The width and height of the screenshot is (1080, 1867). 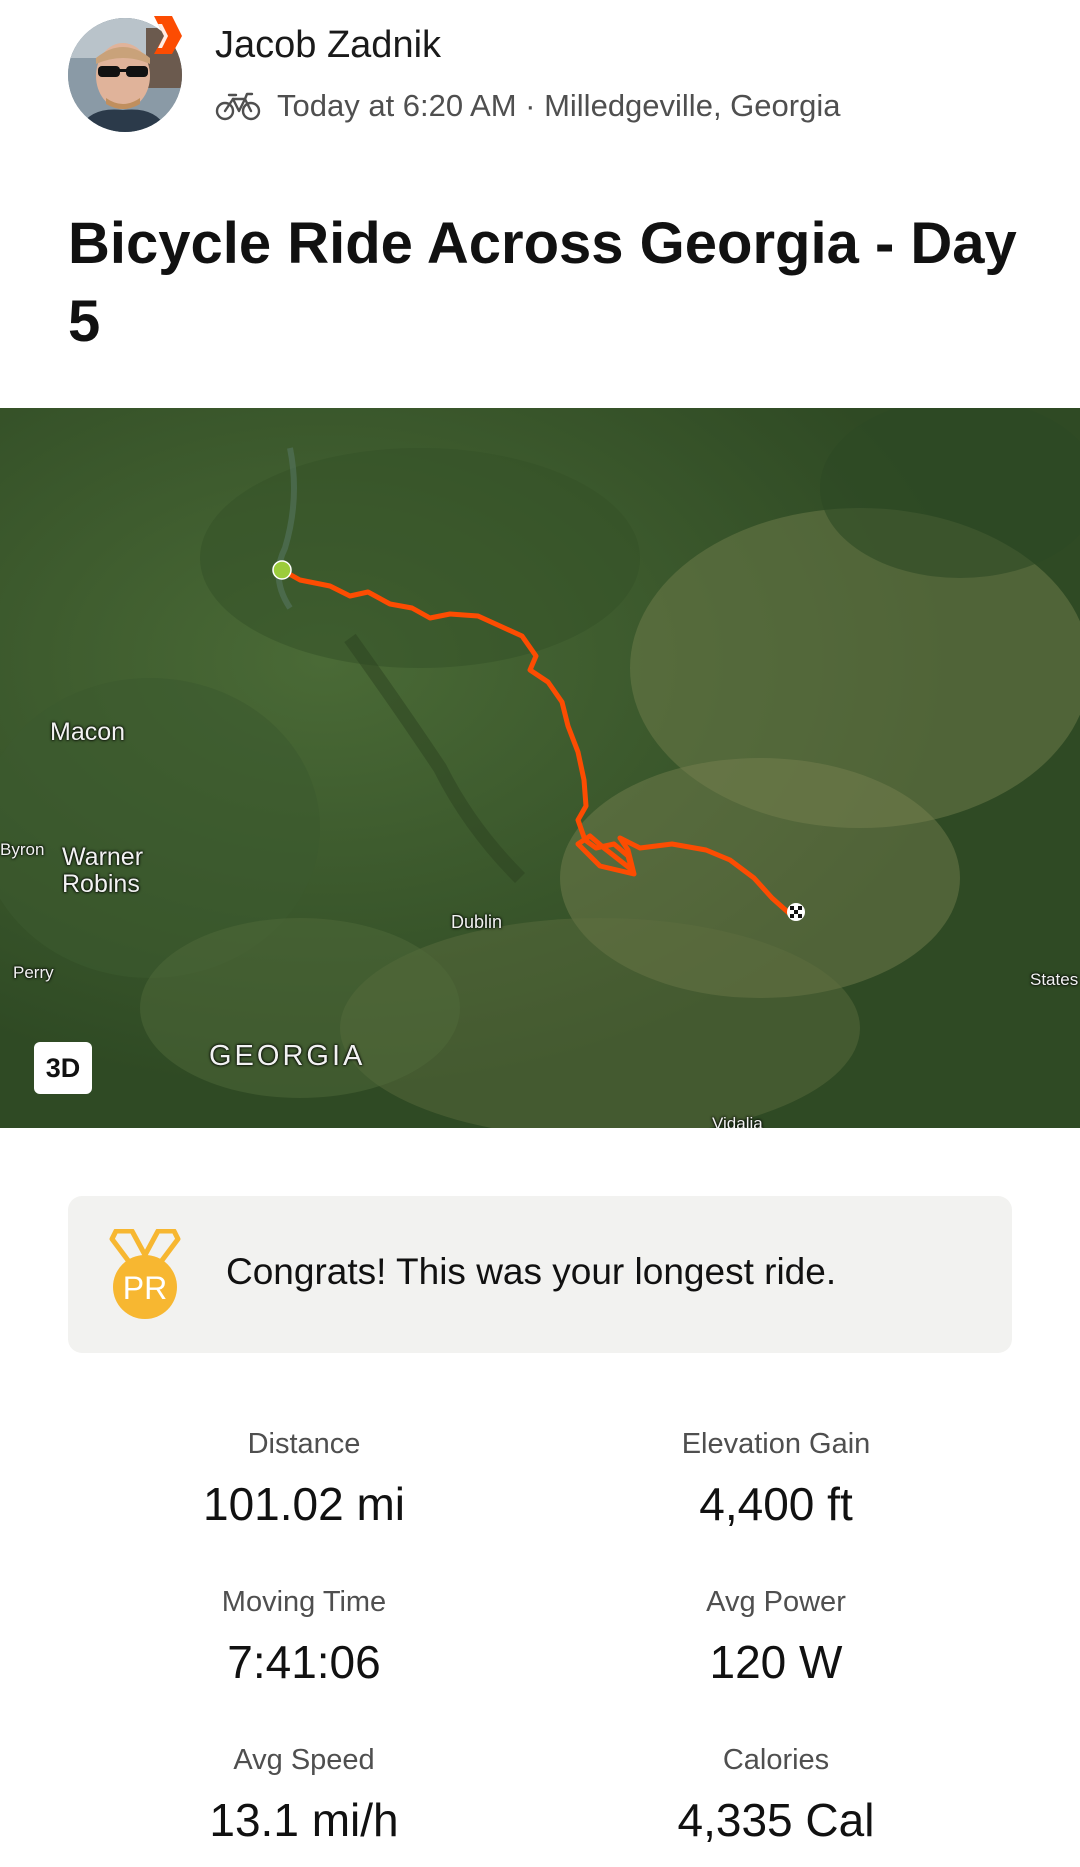 What do you see at coordinates (238, 106) in the screenshot?
I see `bike-icon` at bounding box center [238, 106].